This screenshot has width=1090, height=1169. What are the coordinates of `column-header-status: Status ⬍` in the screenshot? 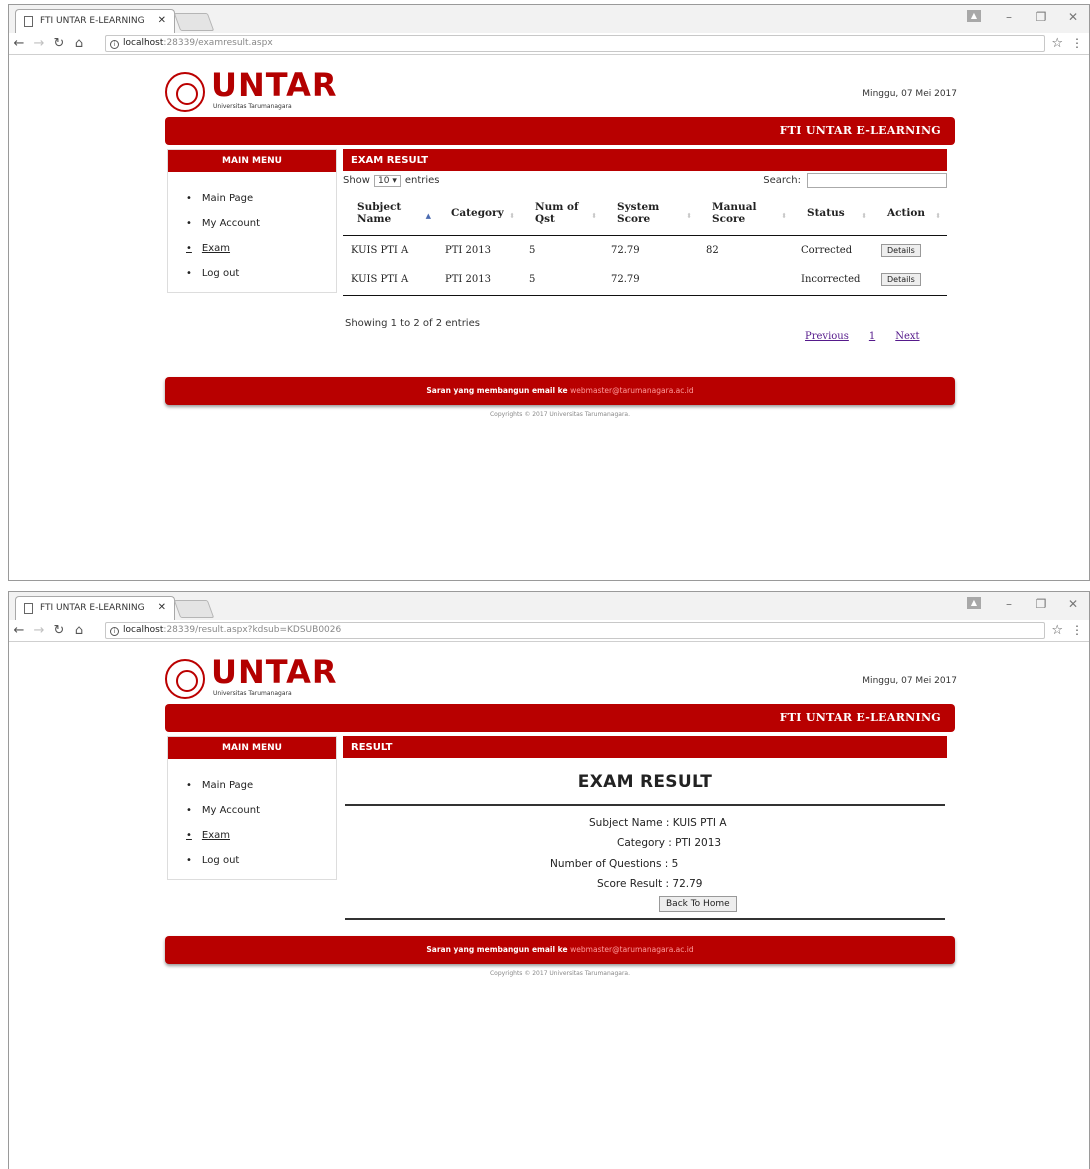 It's located at (833, 213).